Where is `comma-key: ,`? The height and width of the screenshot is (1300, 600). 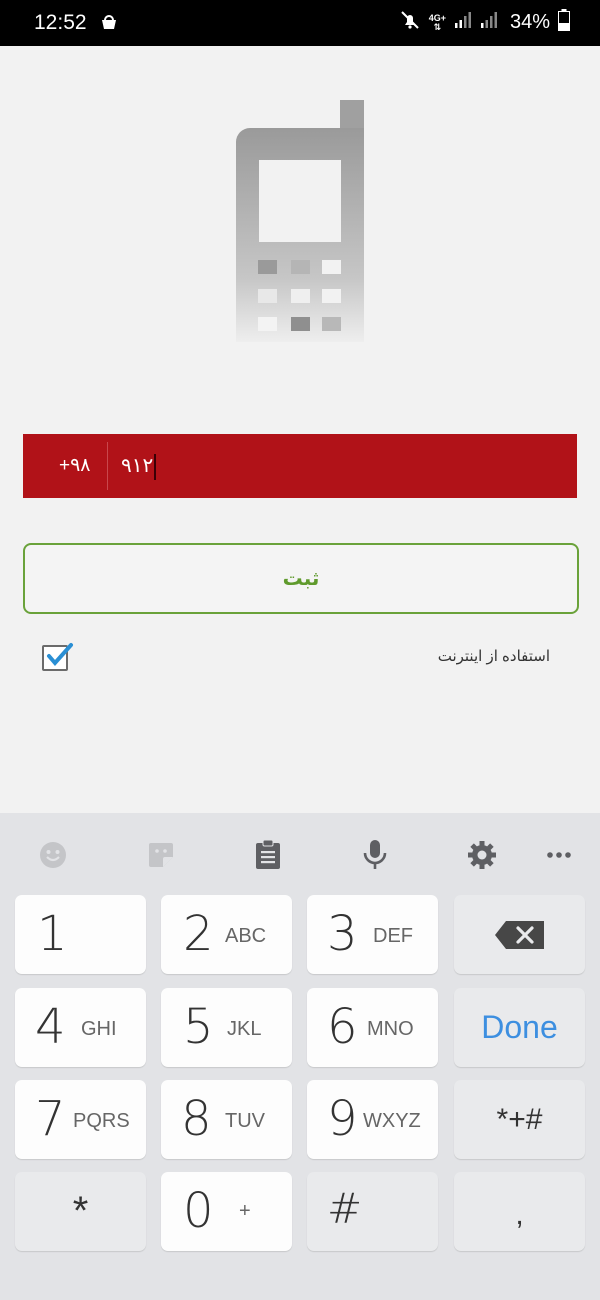
comma-key: , is located at coordinates (519, 1211).